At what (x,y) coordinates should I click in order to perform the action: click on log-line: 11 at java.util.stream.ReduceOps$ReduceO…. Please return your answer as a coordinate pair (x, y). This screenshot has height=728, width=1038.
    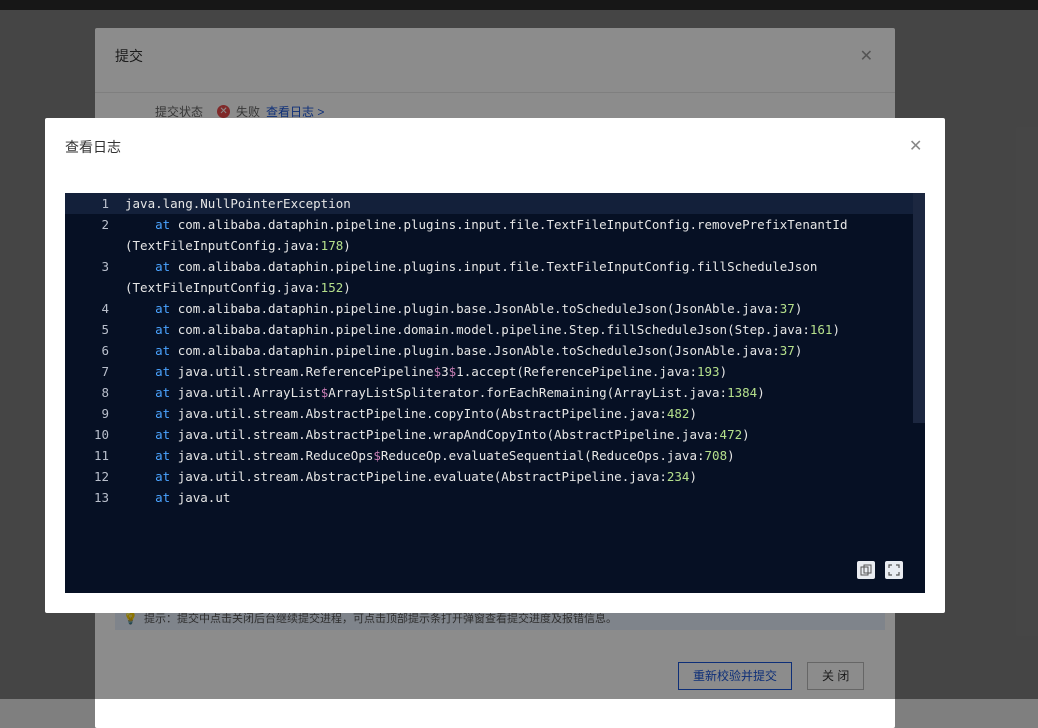
    Looking at the image, I should click on (495, 455).